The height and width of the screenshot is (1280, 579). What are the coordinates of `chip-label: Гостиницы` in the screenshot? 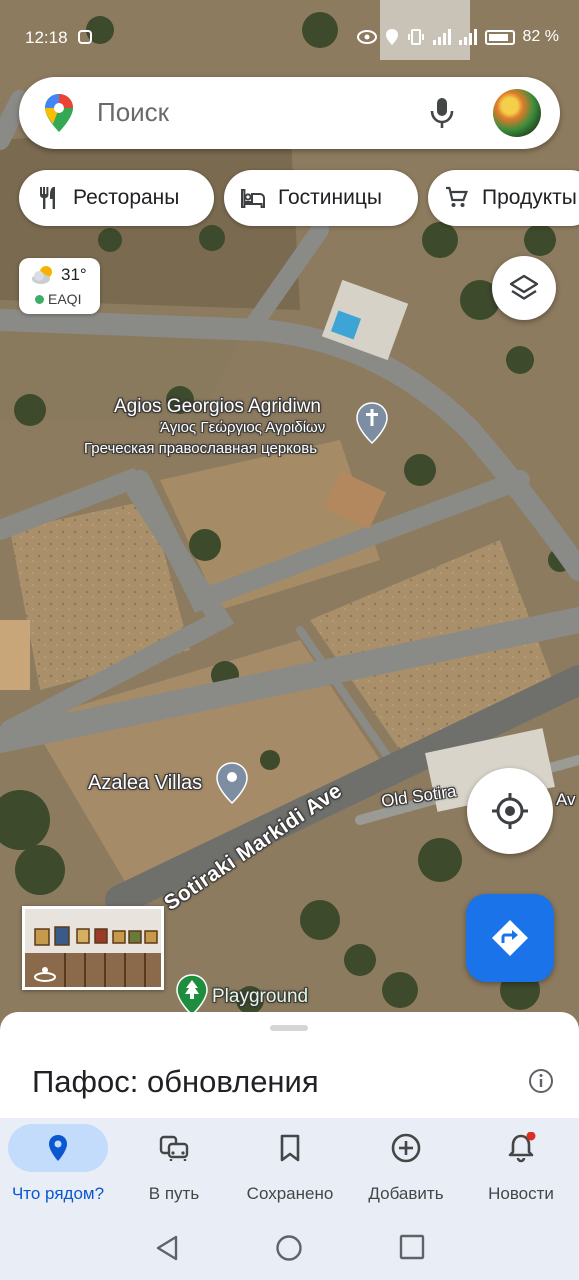 It's located at (330, 197).